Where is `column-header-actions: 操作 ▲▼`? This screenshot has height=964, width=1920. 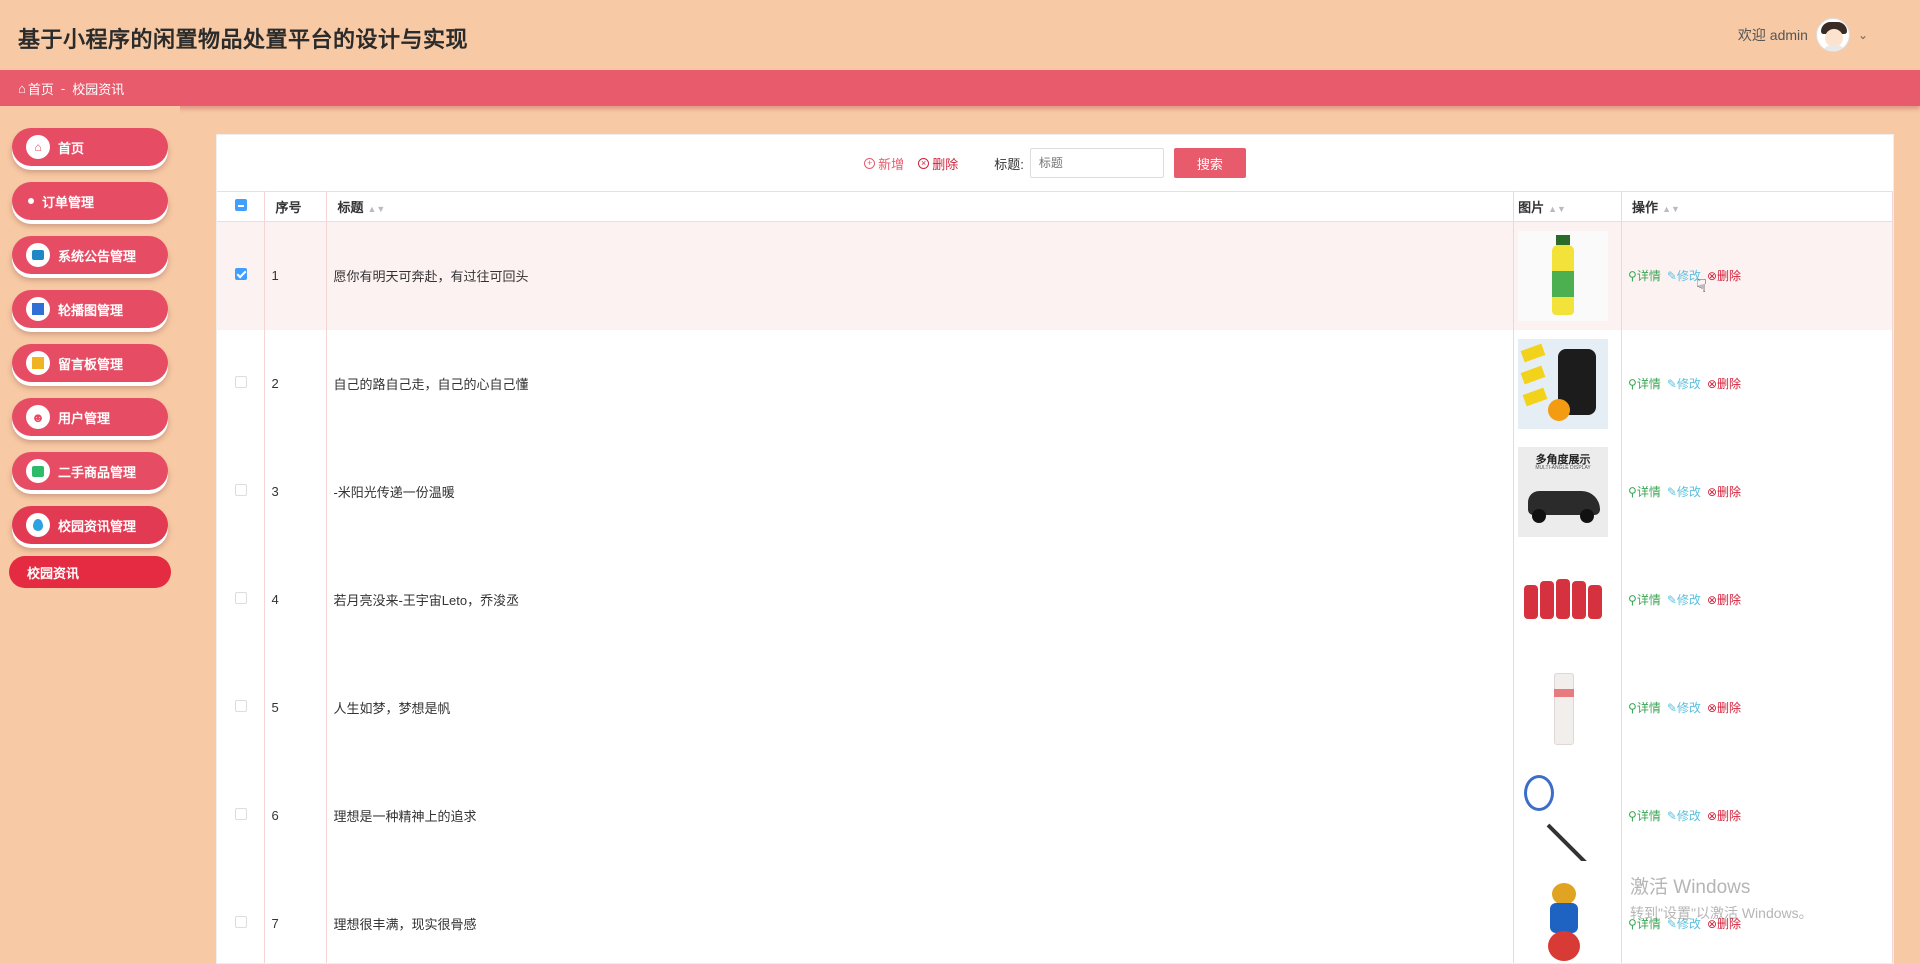
column-header-actions: 操作 ▲▼ is located at coordinates (1757, 206).